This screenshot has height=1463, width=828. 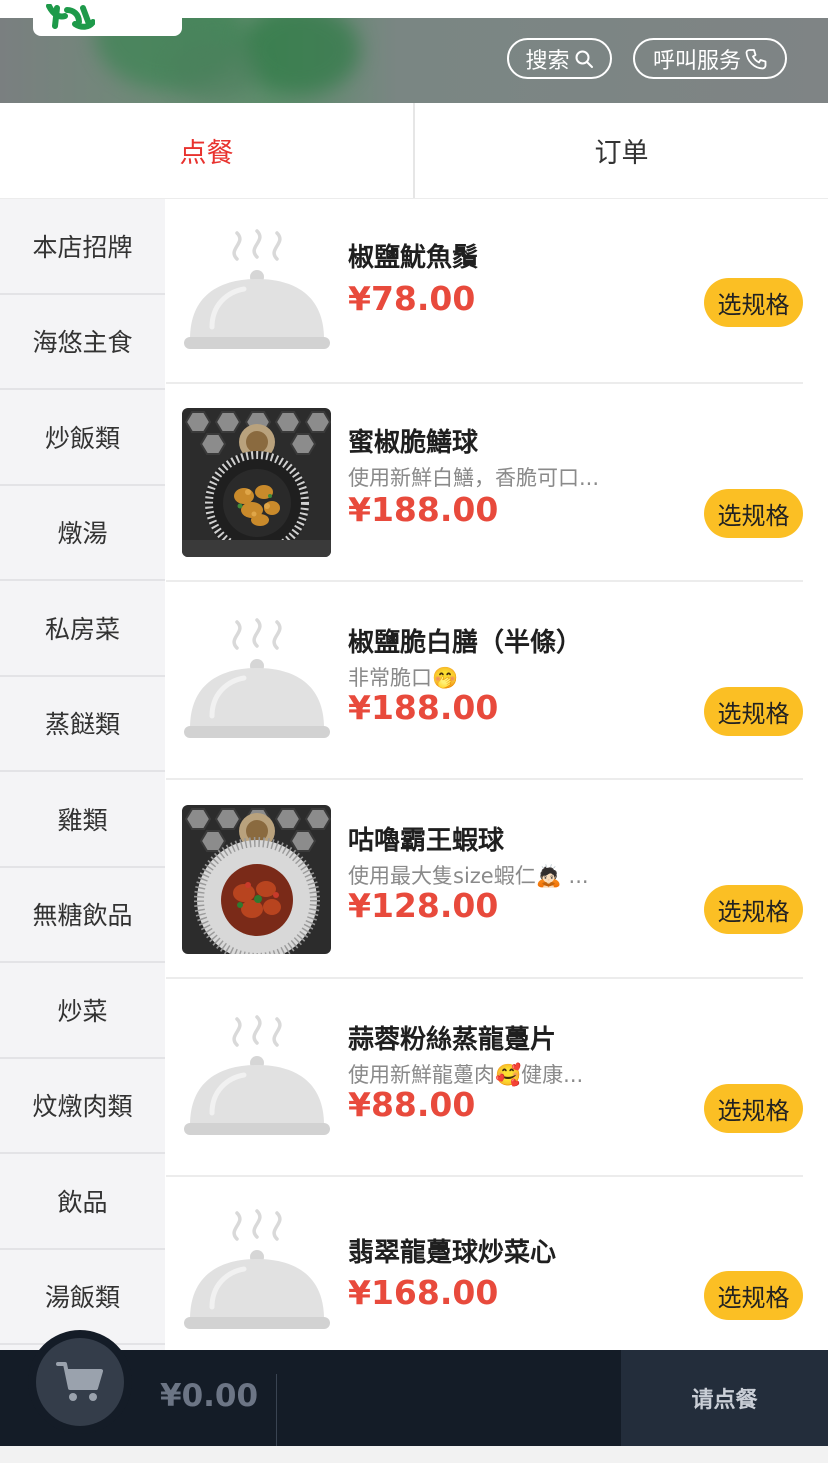 I want to click on footer-strip, so click(x=414, y=1454).